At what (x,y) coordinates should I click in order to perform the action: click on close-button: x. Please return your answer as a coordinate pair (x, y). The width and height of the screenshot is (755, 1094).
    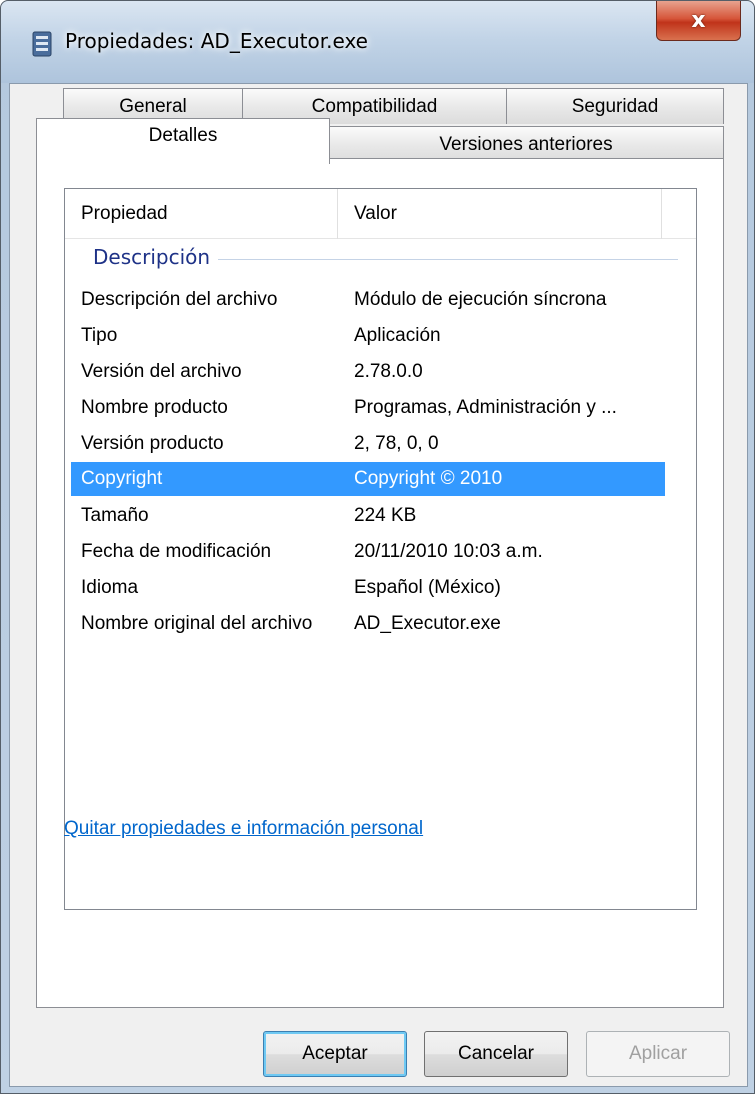
    Looking at the image, I should click on (698, 21).